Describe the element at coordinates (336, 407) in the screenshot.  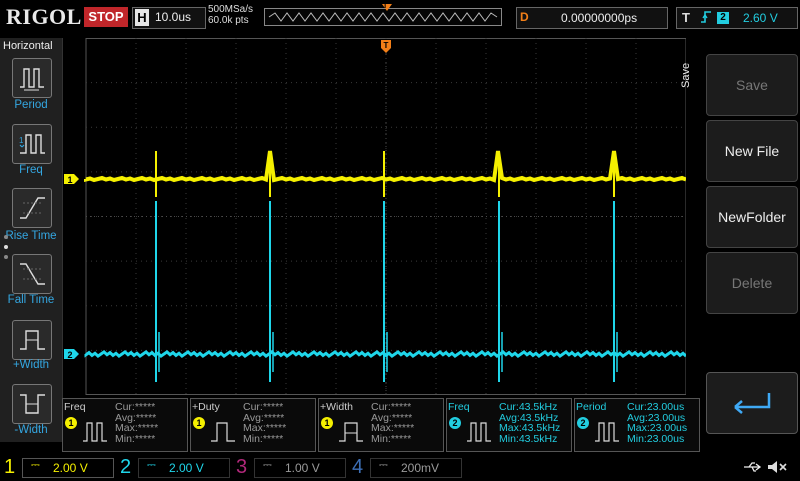
I see `measurement-name: +Width` at that location.